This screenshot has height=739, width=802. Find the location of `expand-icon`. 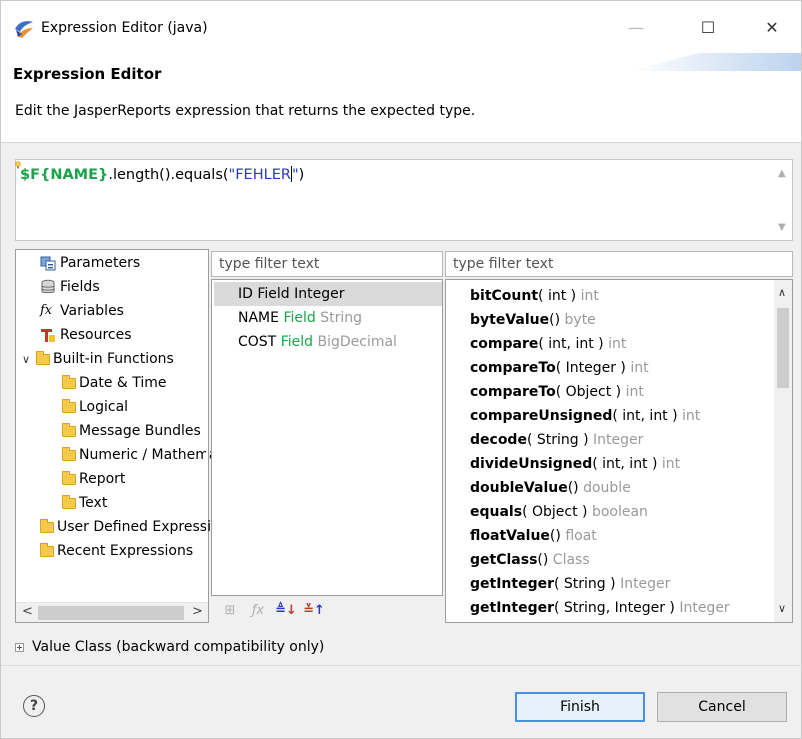

expand-icon is located at coordinates (19, 647).